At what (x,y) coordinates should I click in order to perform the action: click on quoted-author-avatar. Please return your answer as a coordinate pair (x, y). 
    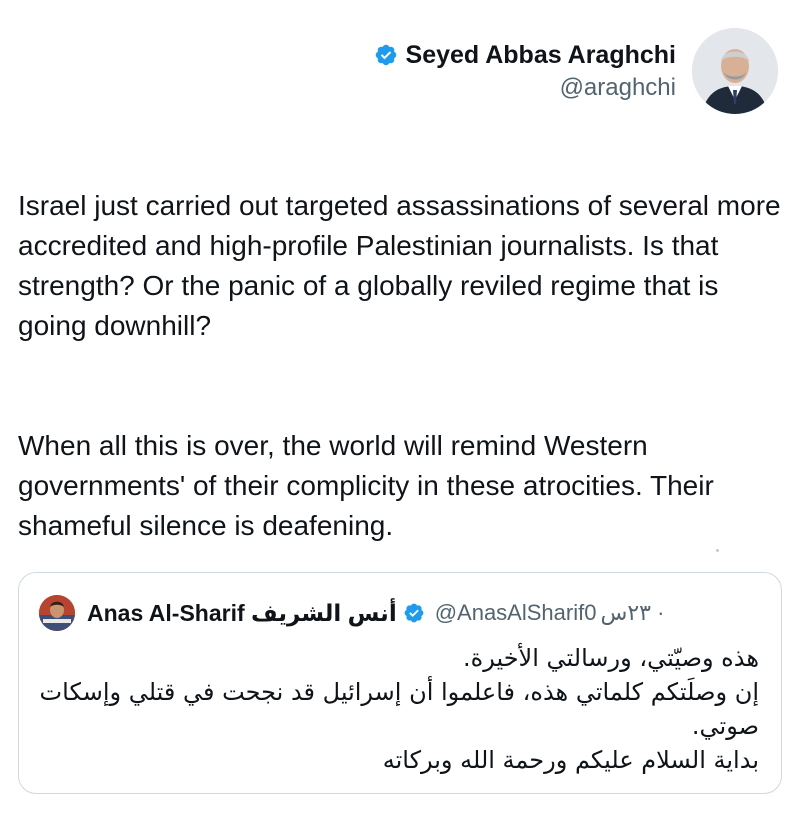
    Looking at the image, I should click on (57, 613).